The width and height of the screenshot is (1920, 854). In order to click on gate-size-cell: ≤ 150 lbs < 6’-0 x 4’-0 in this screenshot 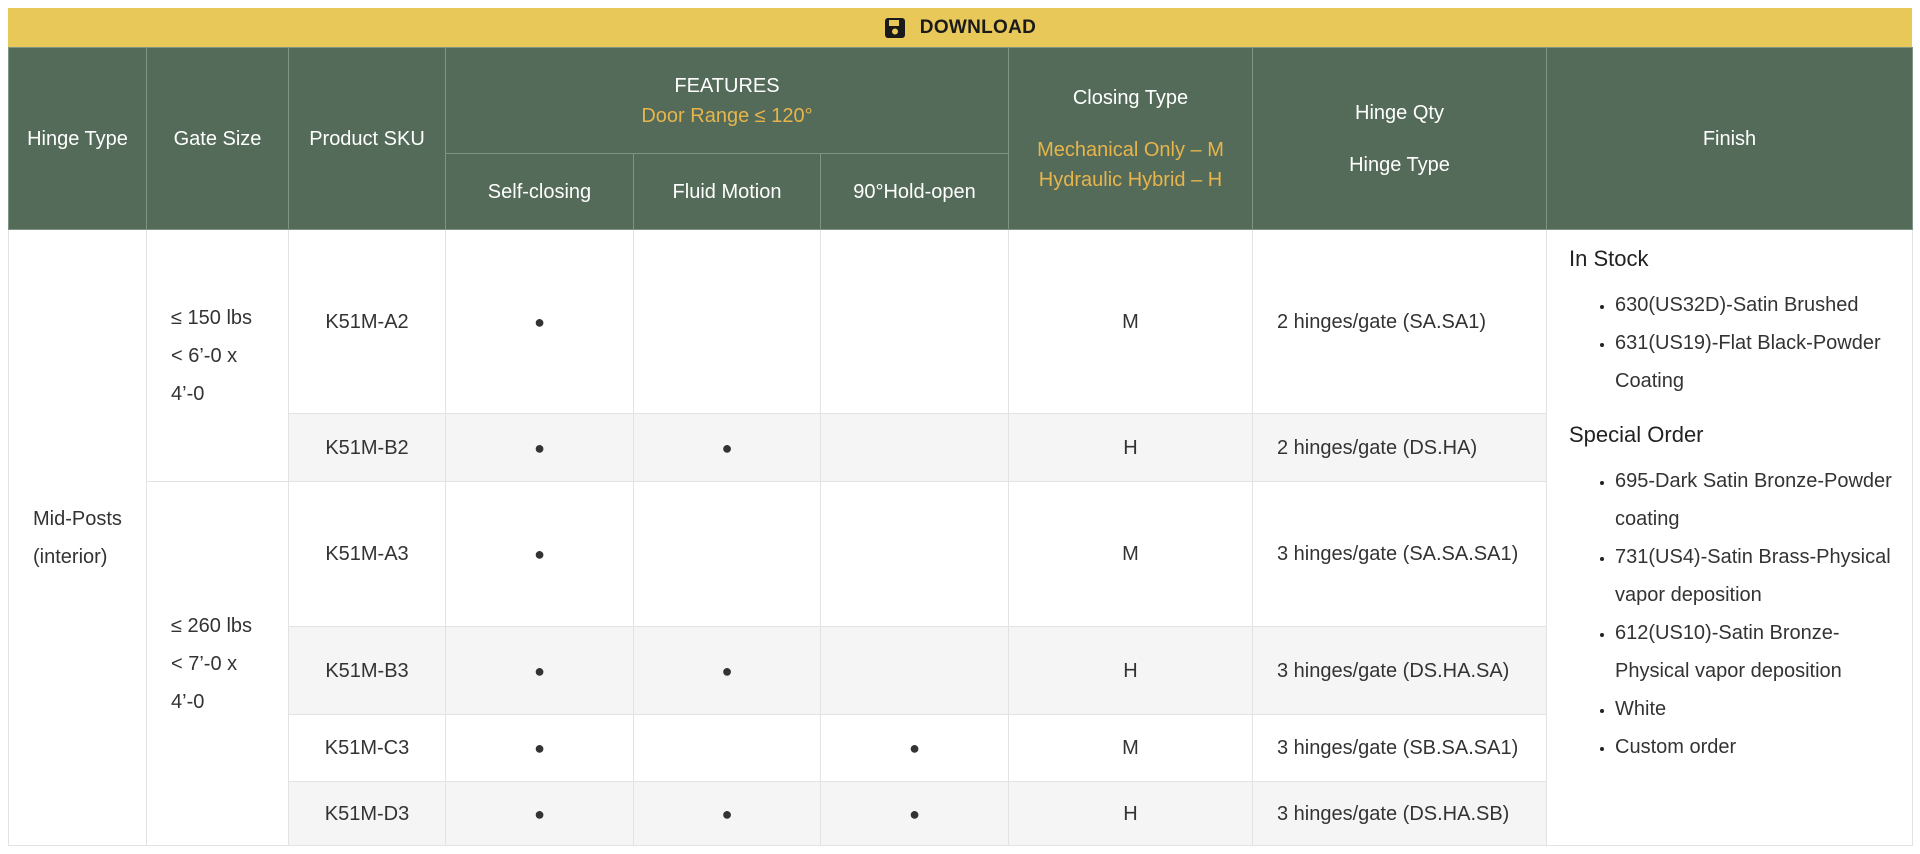, I will do `click(217, 355)`.